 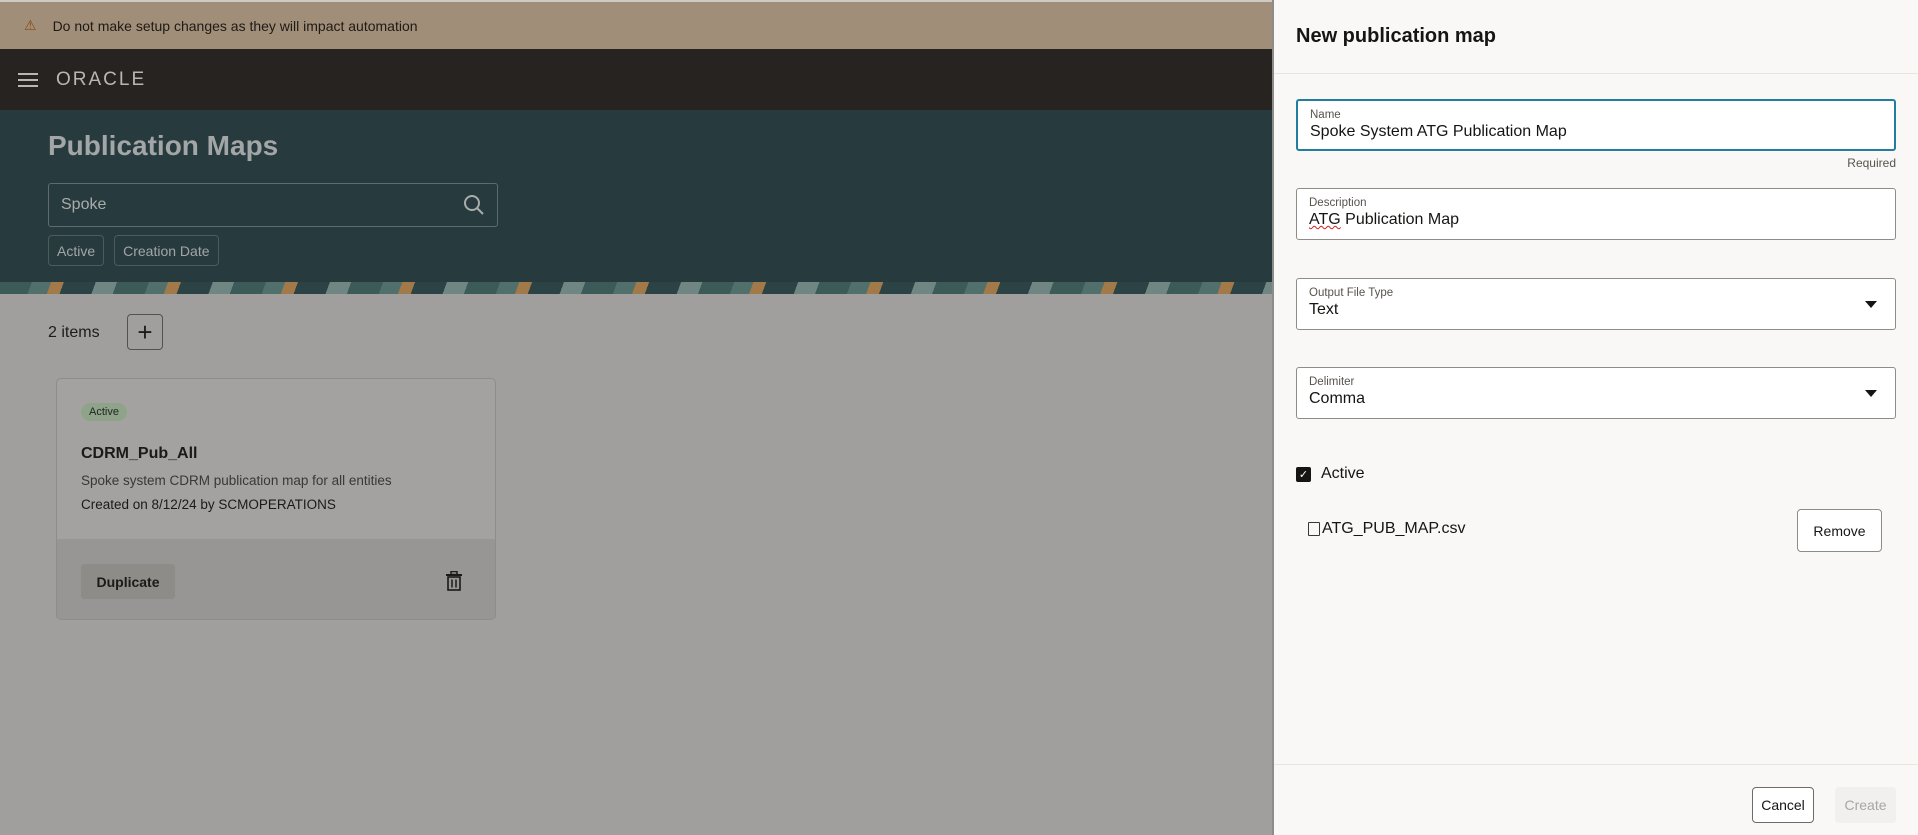 I want to click on filter-chips: Active Creation Date, so click(x=133, y=250).